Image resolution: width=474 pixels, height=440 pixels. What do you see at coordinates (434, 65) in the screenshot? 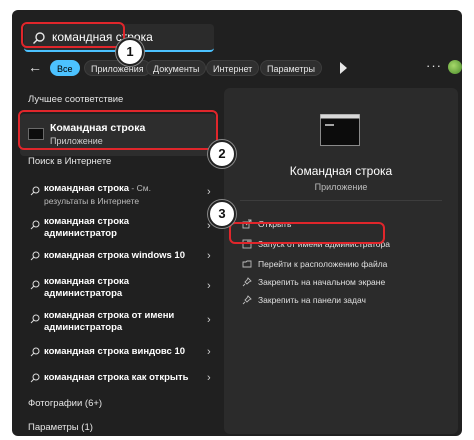
I see `more-icon: ···` at bounding box center [434, 65].